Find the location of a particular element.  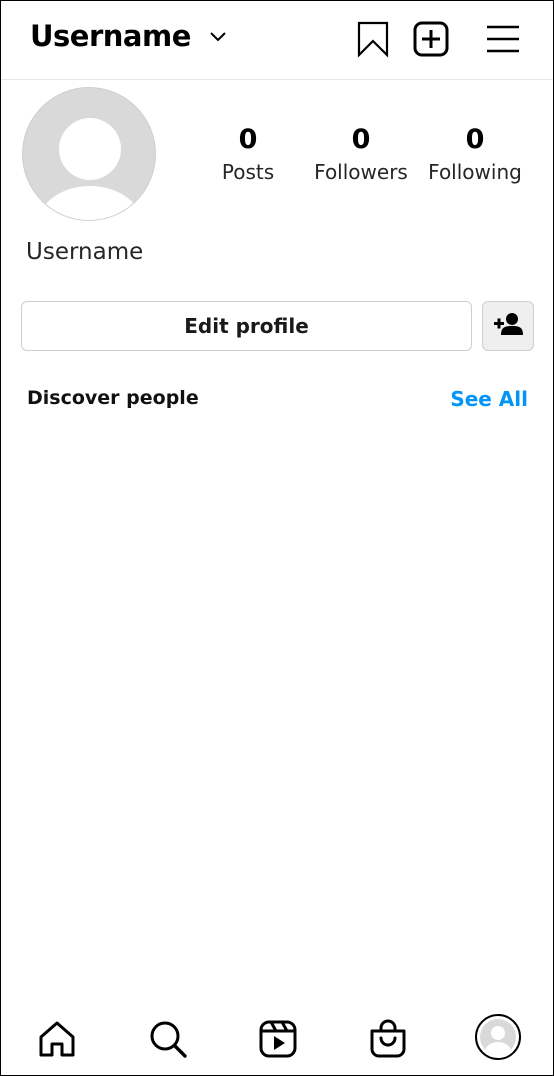

edit-profile-button: Edit profile is located at coordinates (246, 326).